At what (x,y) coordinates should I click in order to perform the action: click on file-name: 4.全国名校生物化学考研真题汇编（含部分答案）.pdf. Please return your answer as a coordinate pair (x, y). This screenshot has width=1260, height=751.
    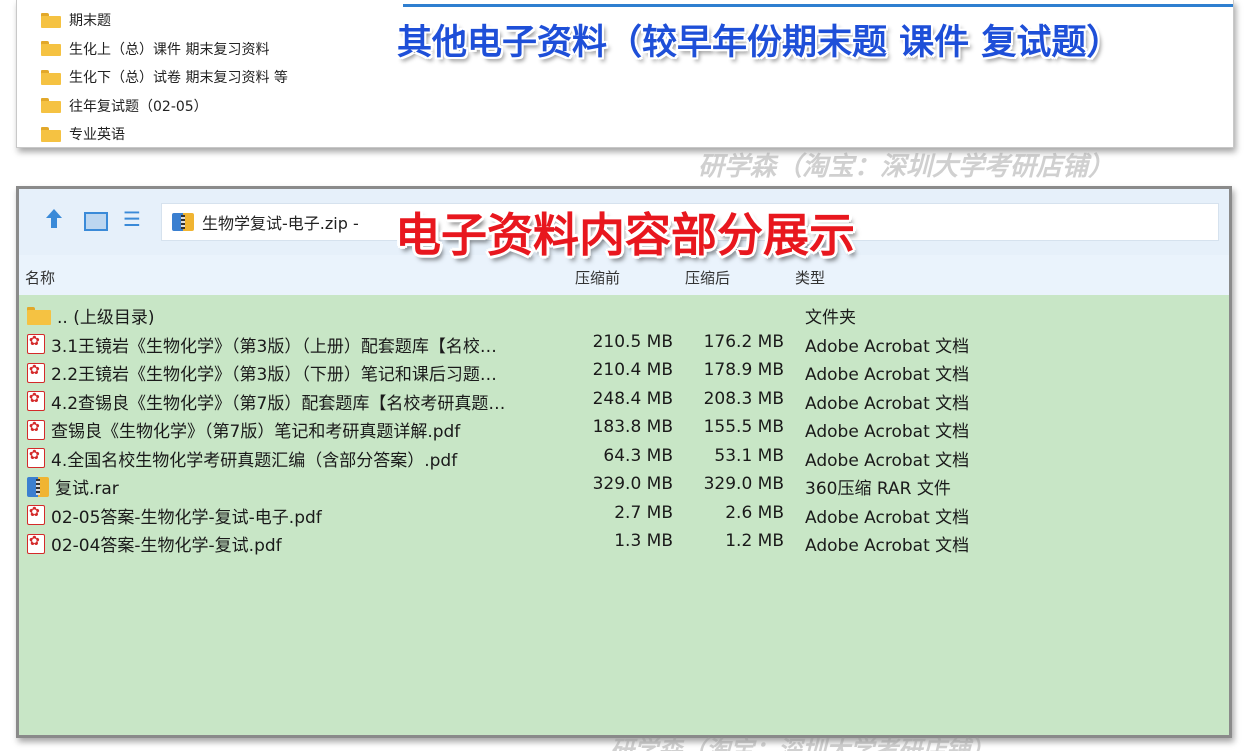
    Looking at the image, I should click on (254, 460).